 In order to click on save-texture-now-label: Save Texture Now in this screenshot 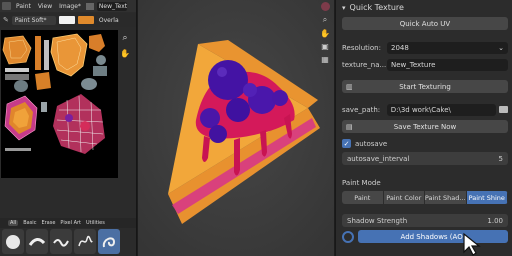, I will do `click(425, 126)`.